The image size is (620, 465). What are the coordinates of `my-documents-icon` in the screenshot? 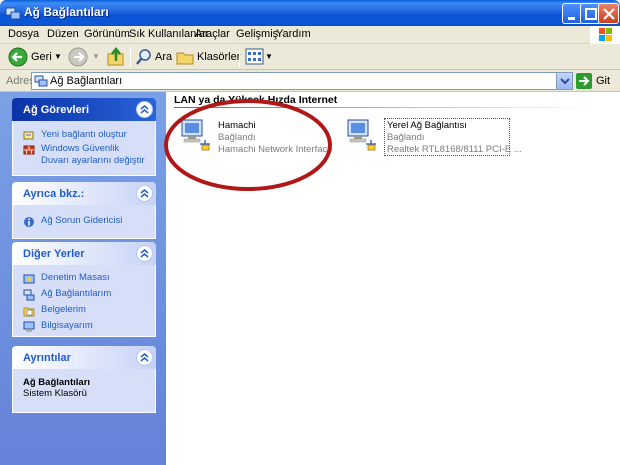 It's located at (29, 312).